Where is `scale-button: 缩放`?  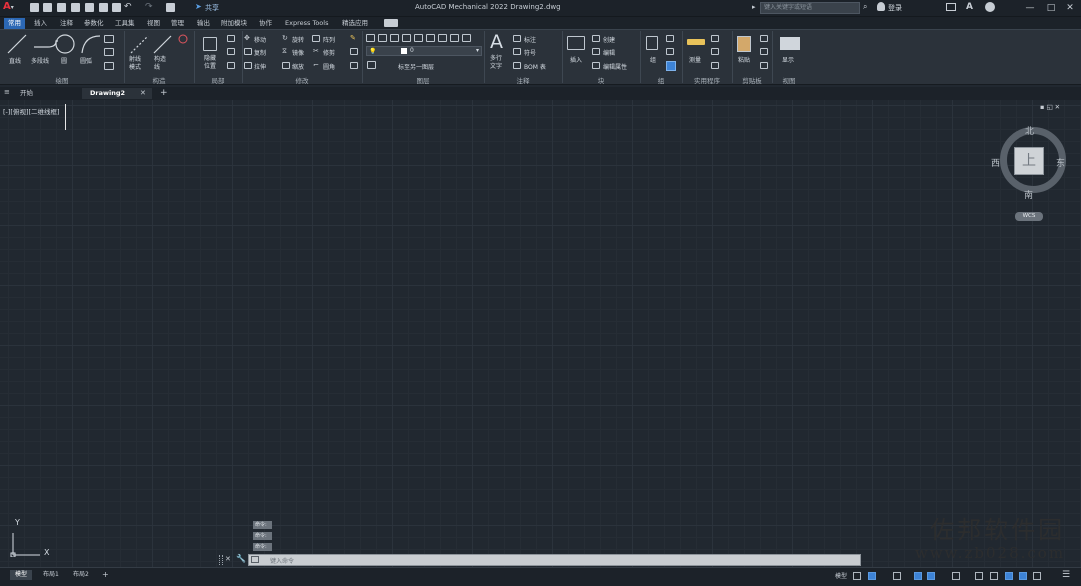 scale-button: 缩放 is located at coordinates (298, 66).